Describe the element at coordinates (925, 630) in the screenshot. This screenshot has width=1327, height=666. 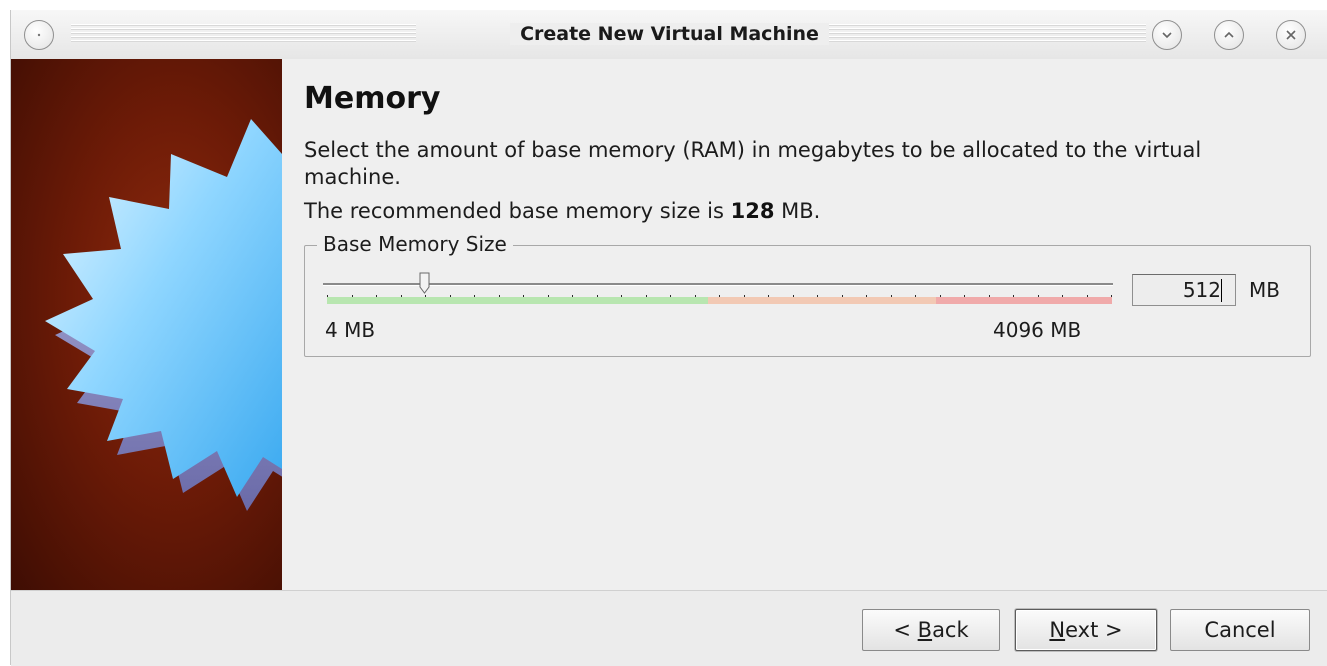
I see `back-mnemonic: B` at that location.